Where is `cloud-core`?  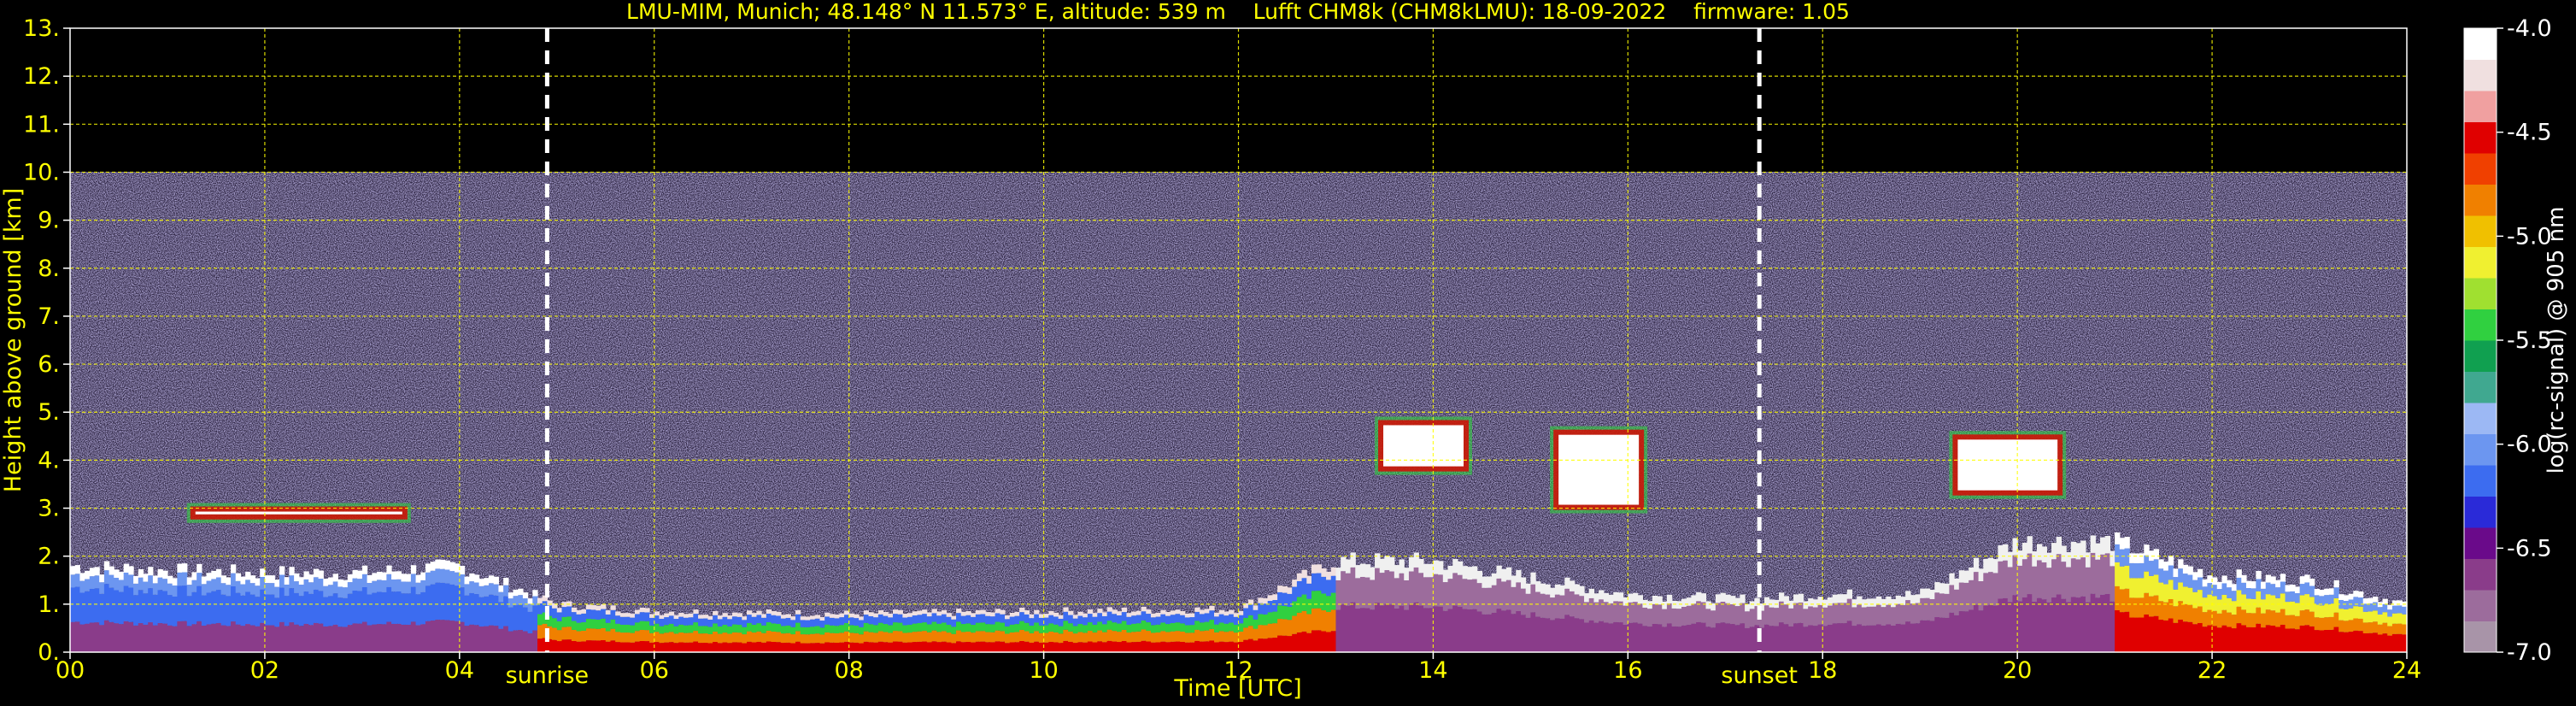
cloud-core is located at coordinates (2007, 465).